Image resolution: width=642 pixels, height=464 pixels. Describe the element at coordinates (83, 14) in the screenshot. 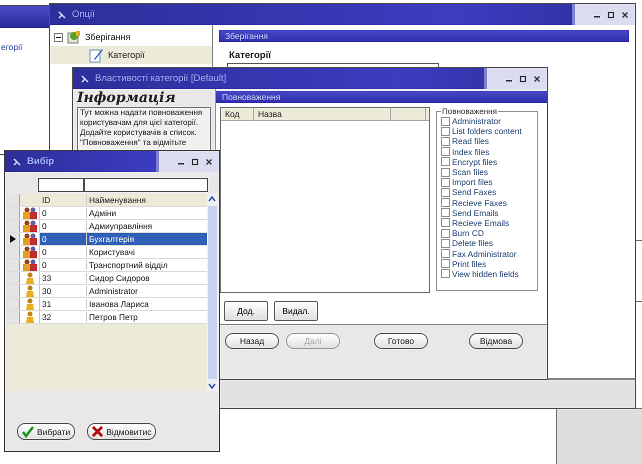

I see `window-title: Опції` at that location.